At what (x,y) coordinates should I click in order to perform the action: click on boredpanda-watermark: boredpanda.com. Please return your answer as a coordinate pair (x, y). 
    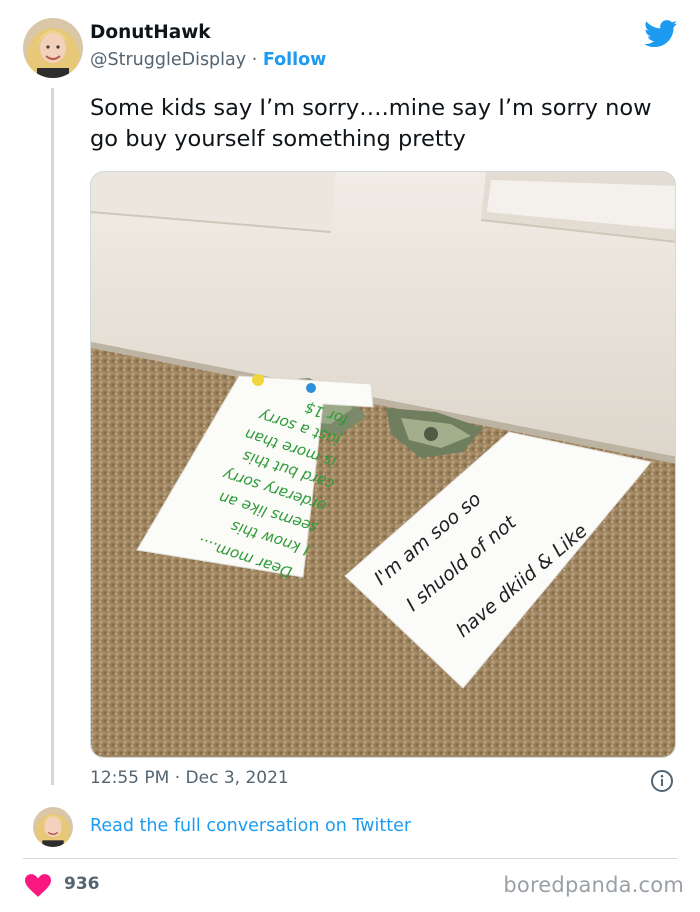
    Looking at the image, I should click on (593, 885).